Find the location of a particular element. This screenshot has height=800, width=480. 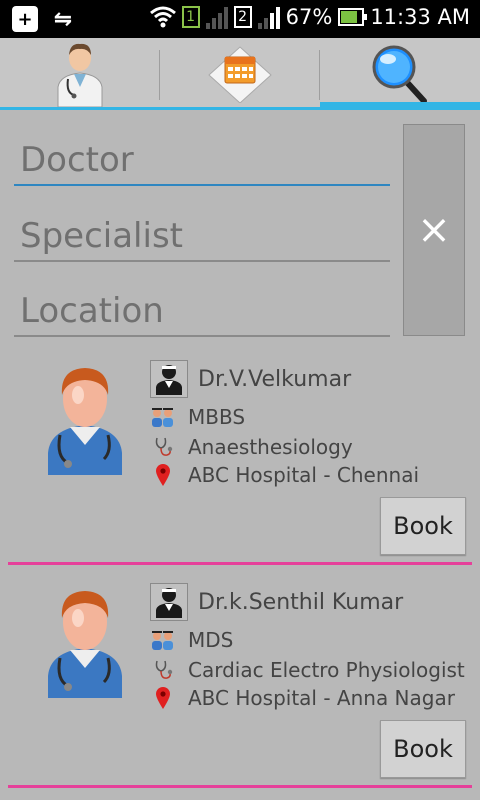

degree-row: MBBS is located at coordinates (197, 417).